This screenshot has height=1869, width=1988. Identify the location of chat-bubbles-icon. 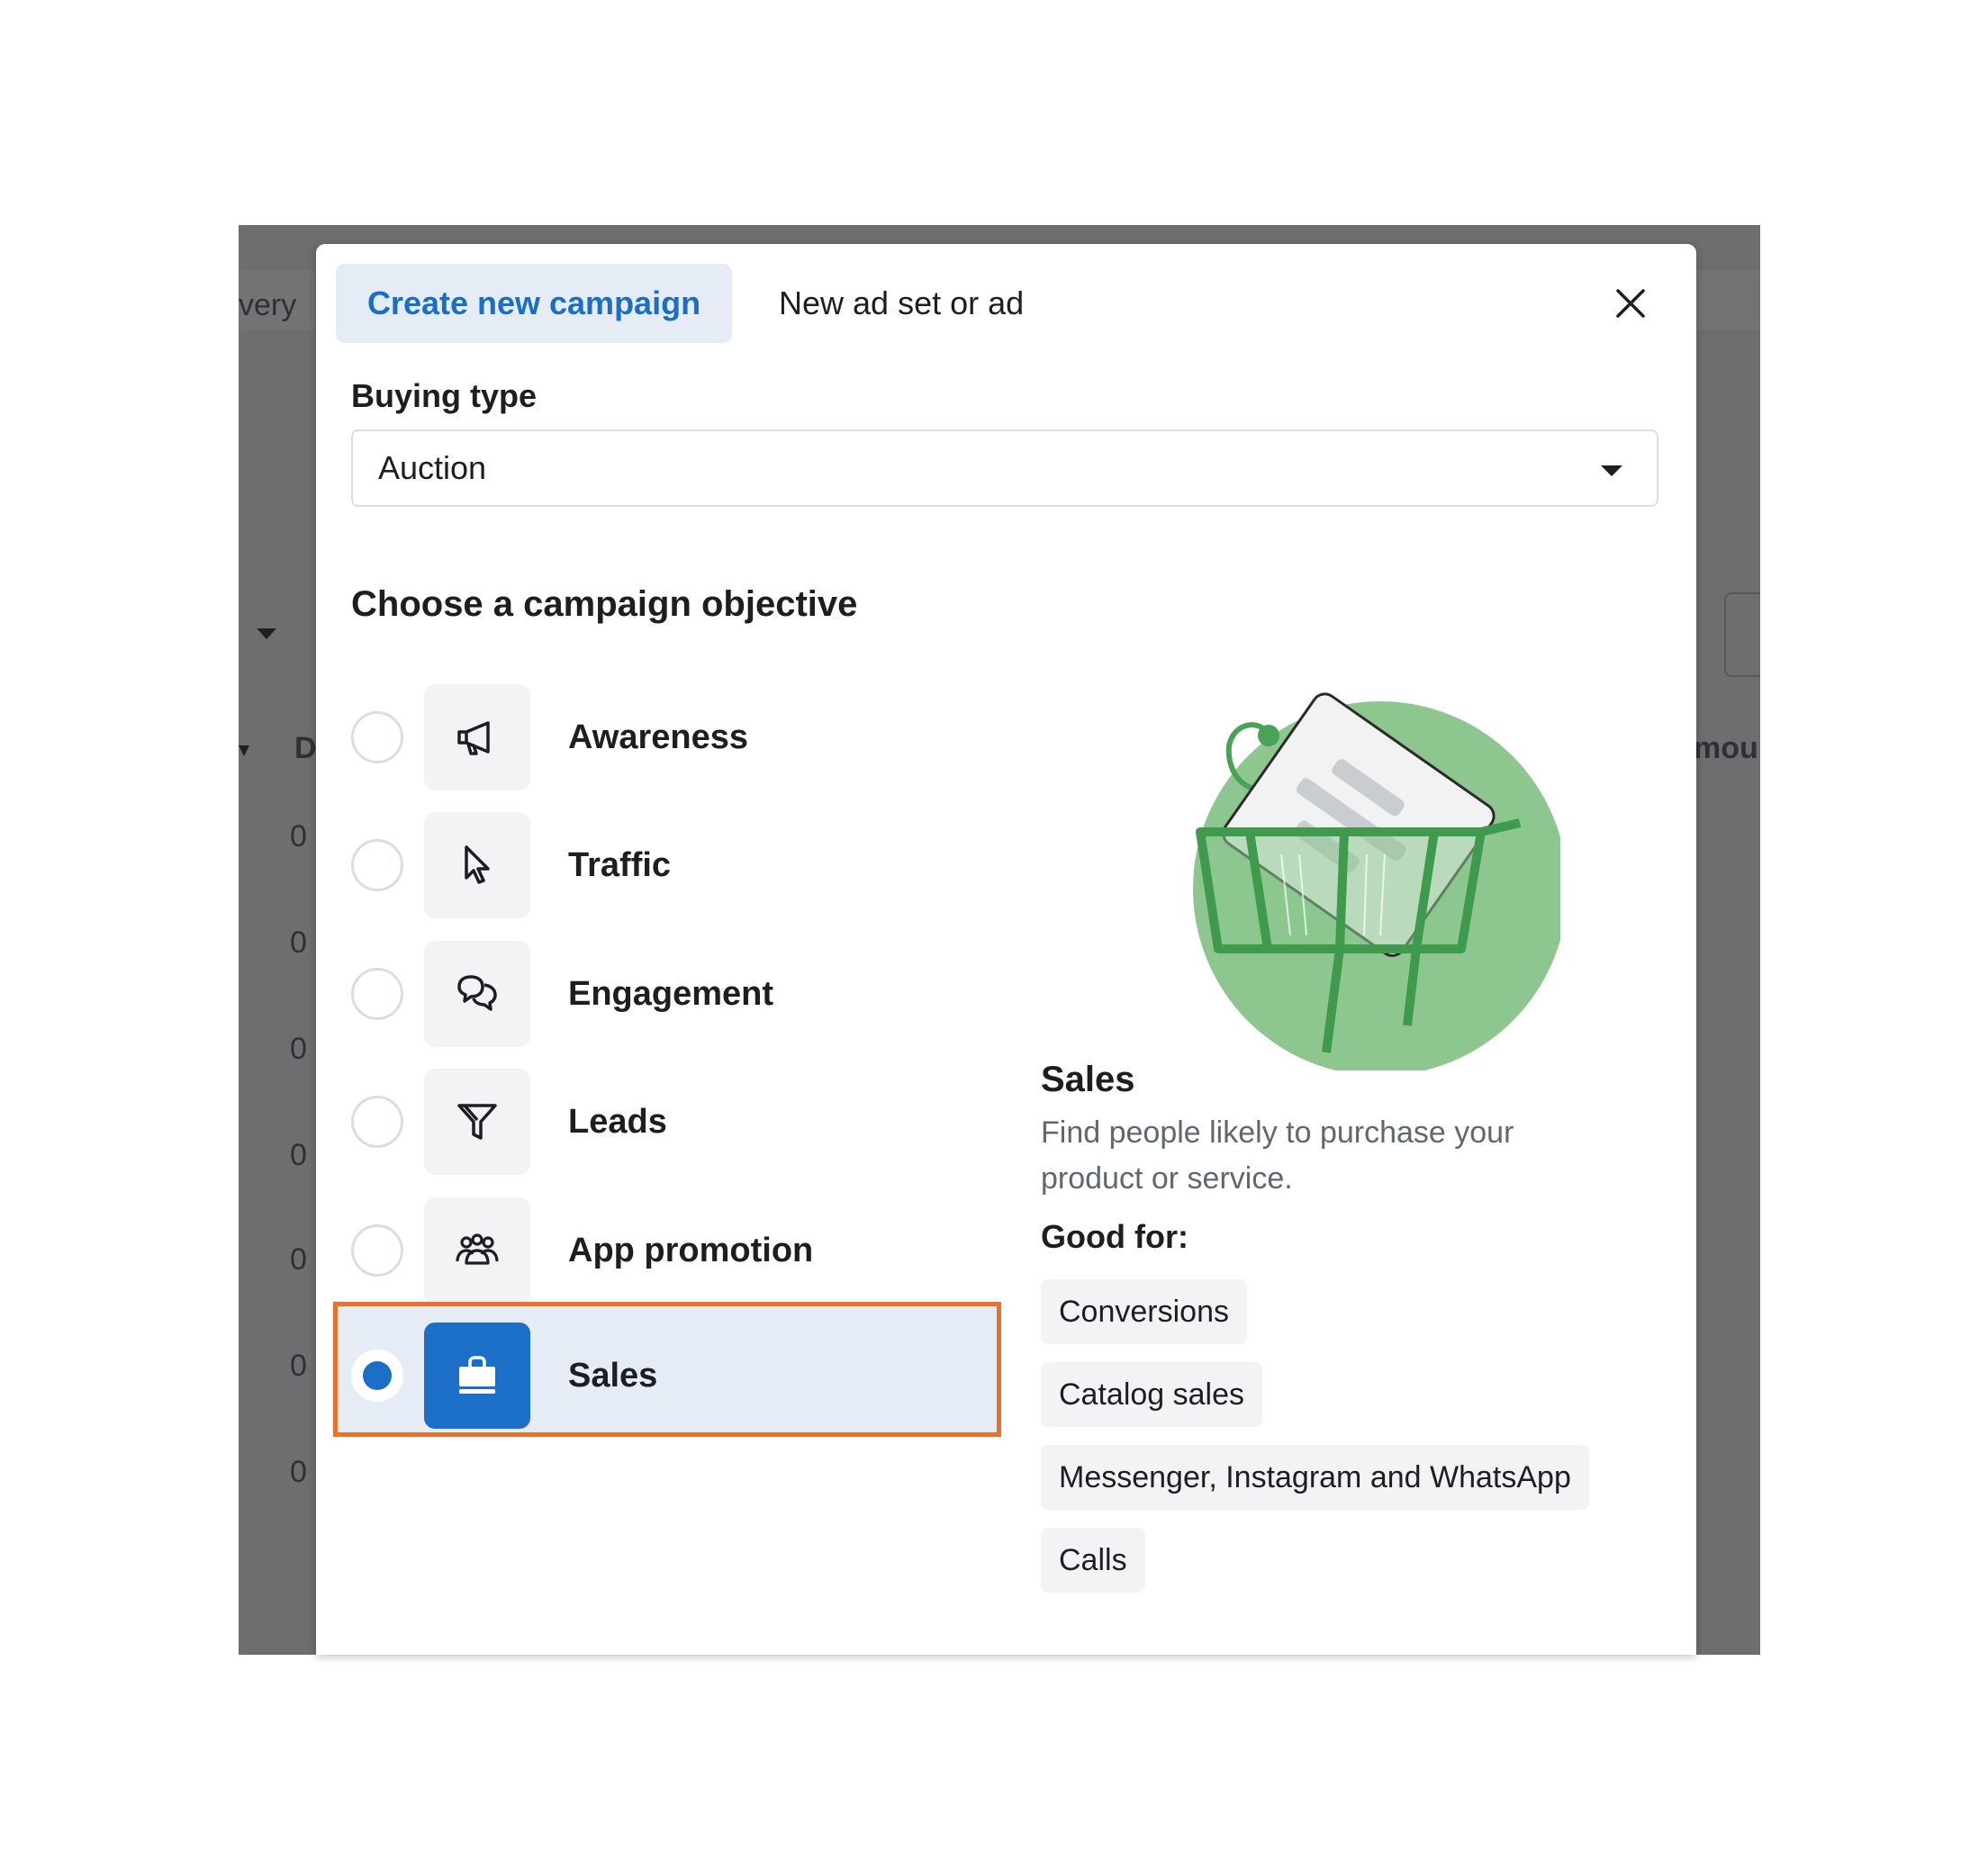
(477, 994).